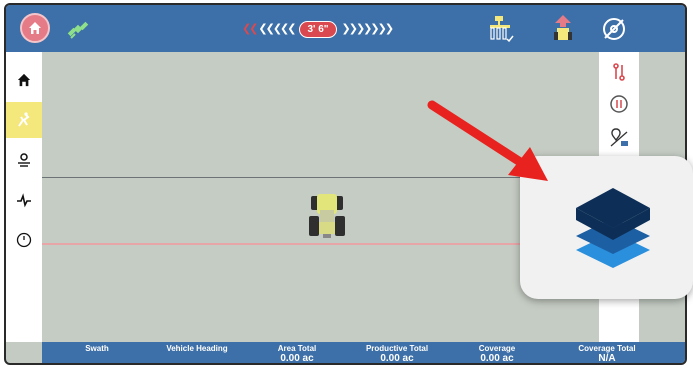 The image size is (693, 368). I want to click on metric-label: Area Total, so click(297, 348).